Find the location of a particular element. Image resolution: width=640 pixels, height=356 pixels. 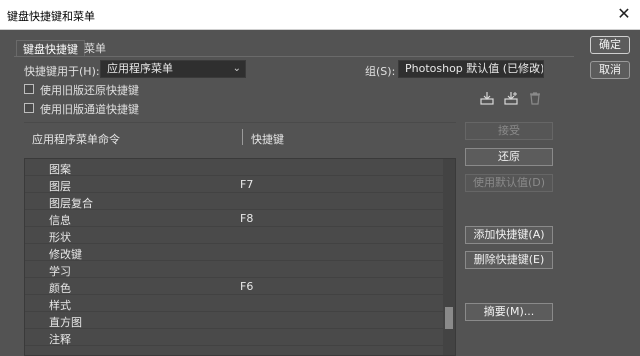

ok-button: 确定 is located at coordinates (610, 45).